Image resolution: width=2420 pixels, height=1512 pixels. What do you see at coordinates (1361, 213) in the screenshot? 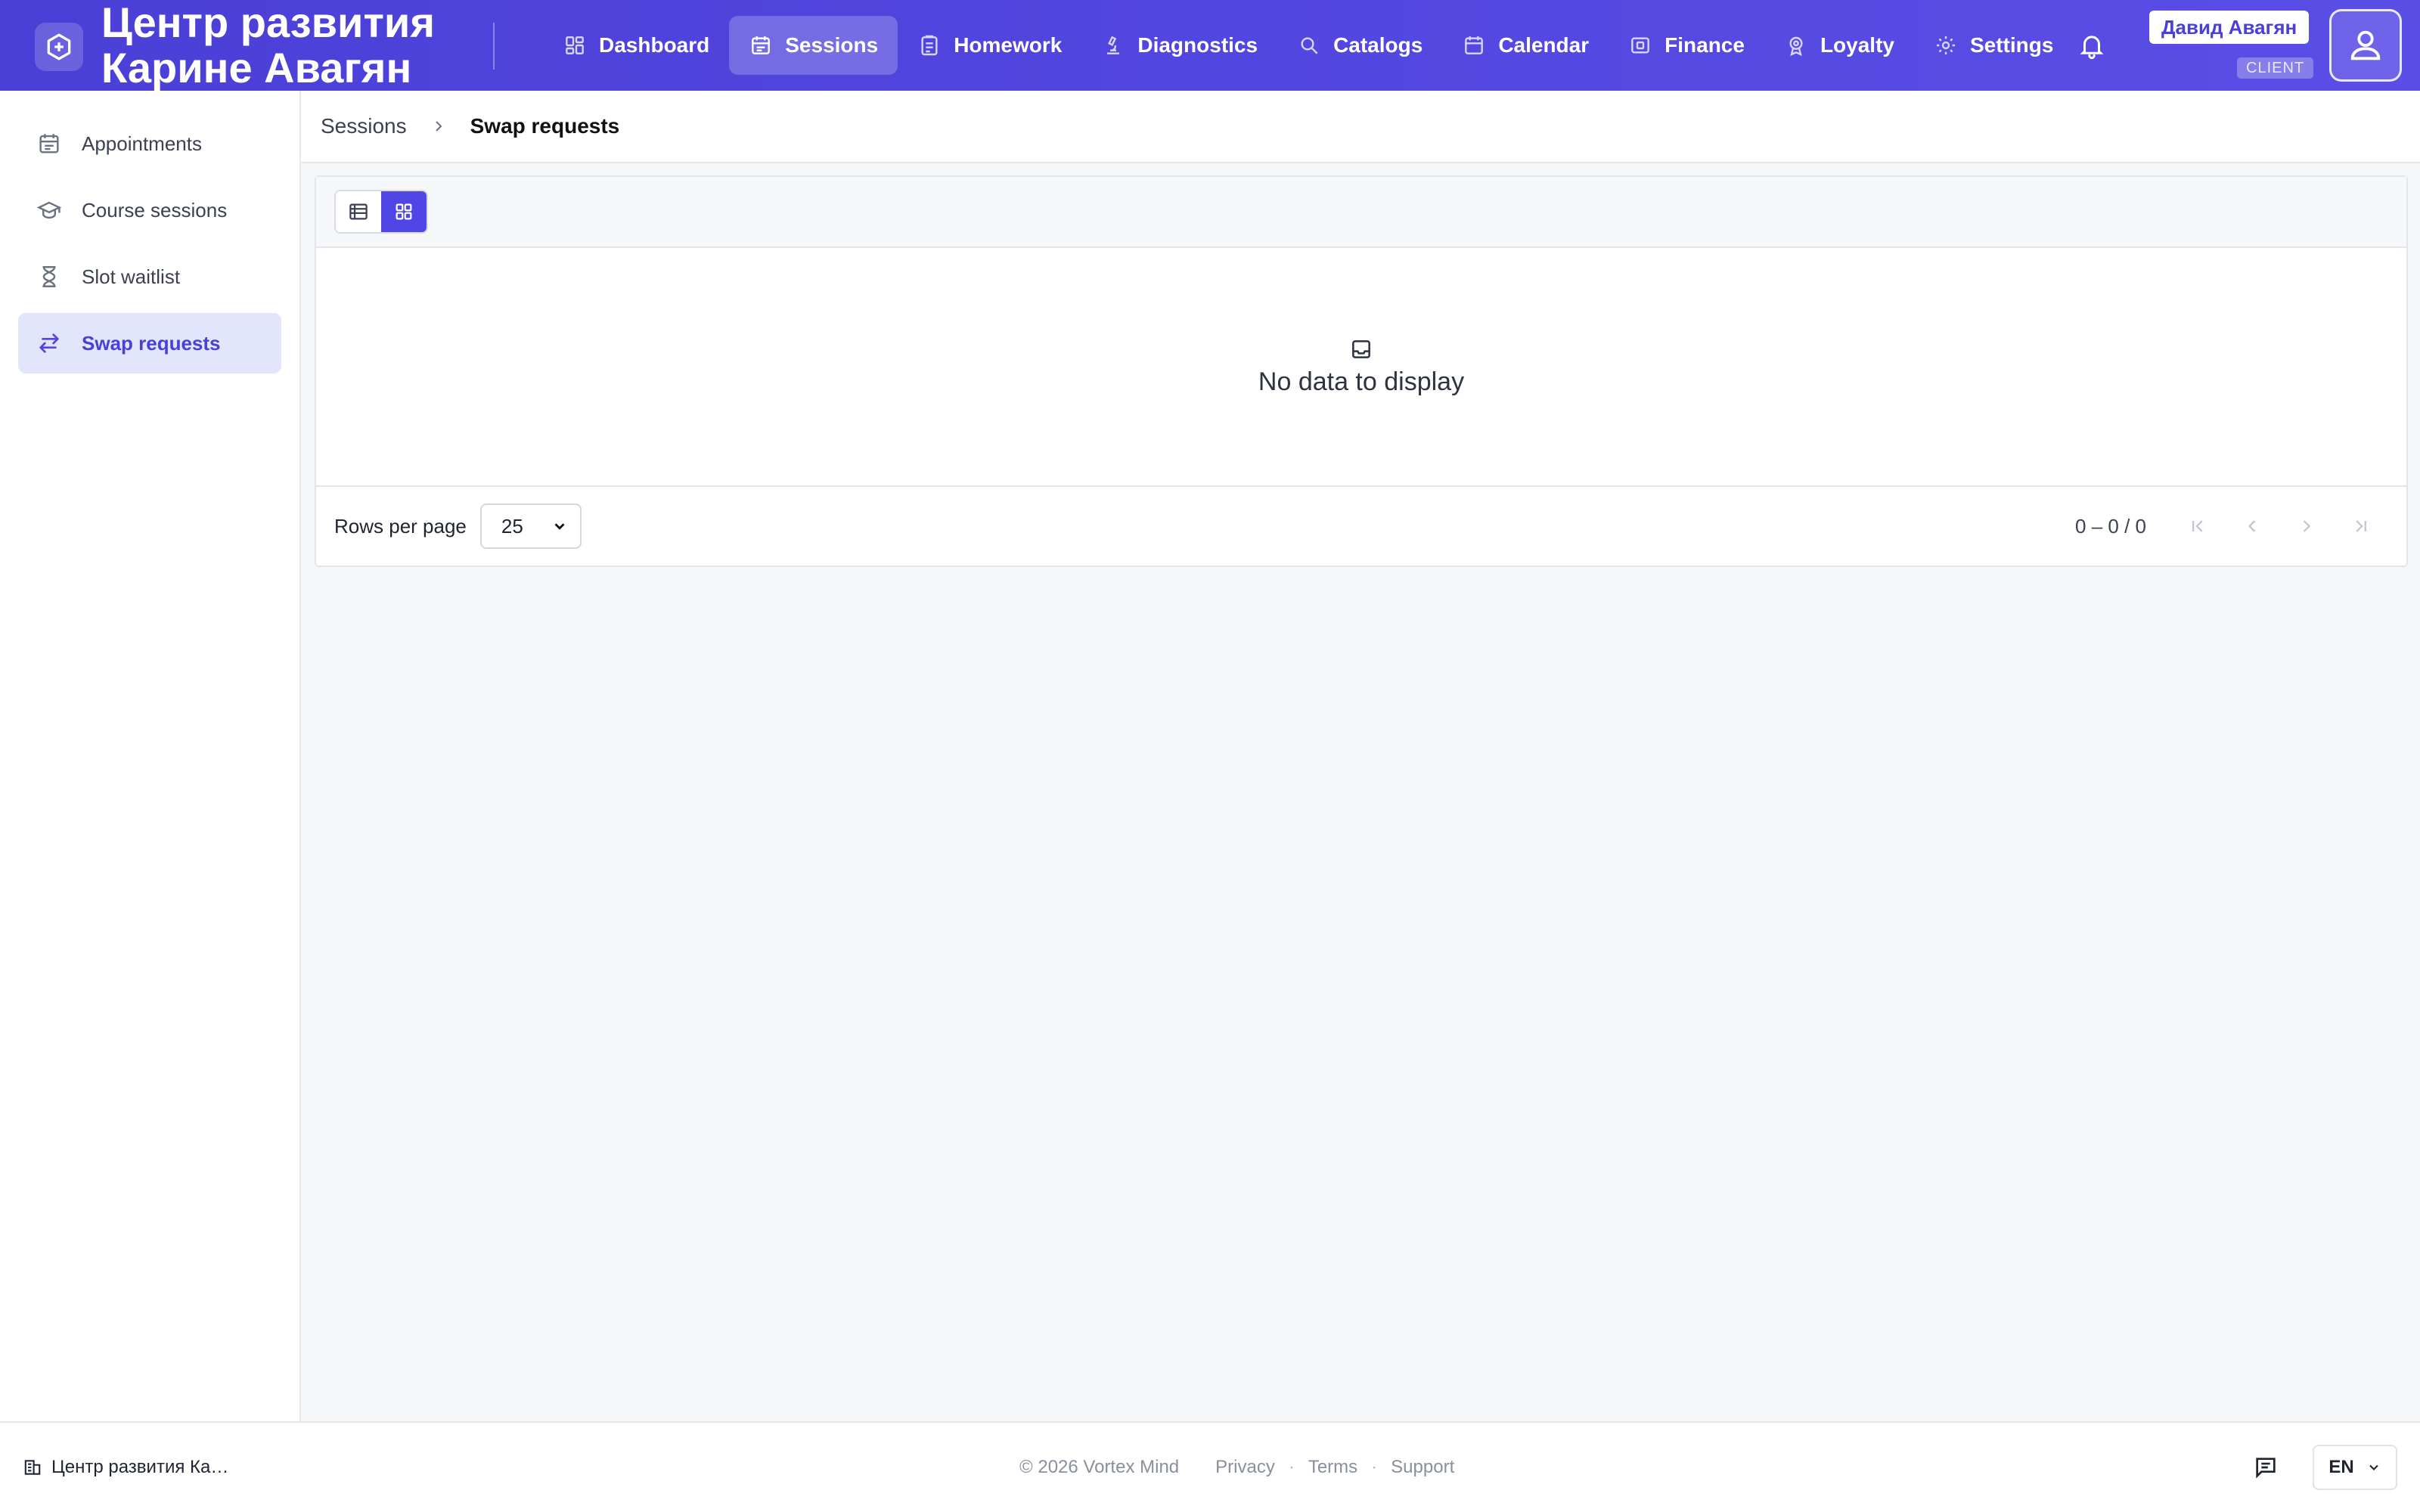
I see `table-toolbar` at bounding box center [1361, 213].